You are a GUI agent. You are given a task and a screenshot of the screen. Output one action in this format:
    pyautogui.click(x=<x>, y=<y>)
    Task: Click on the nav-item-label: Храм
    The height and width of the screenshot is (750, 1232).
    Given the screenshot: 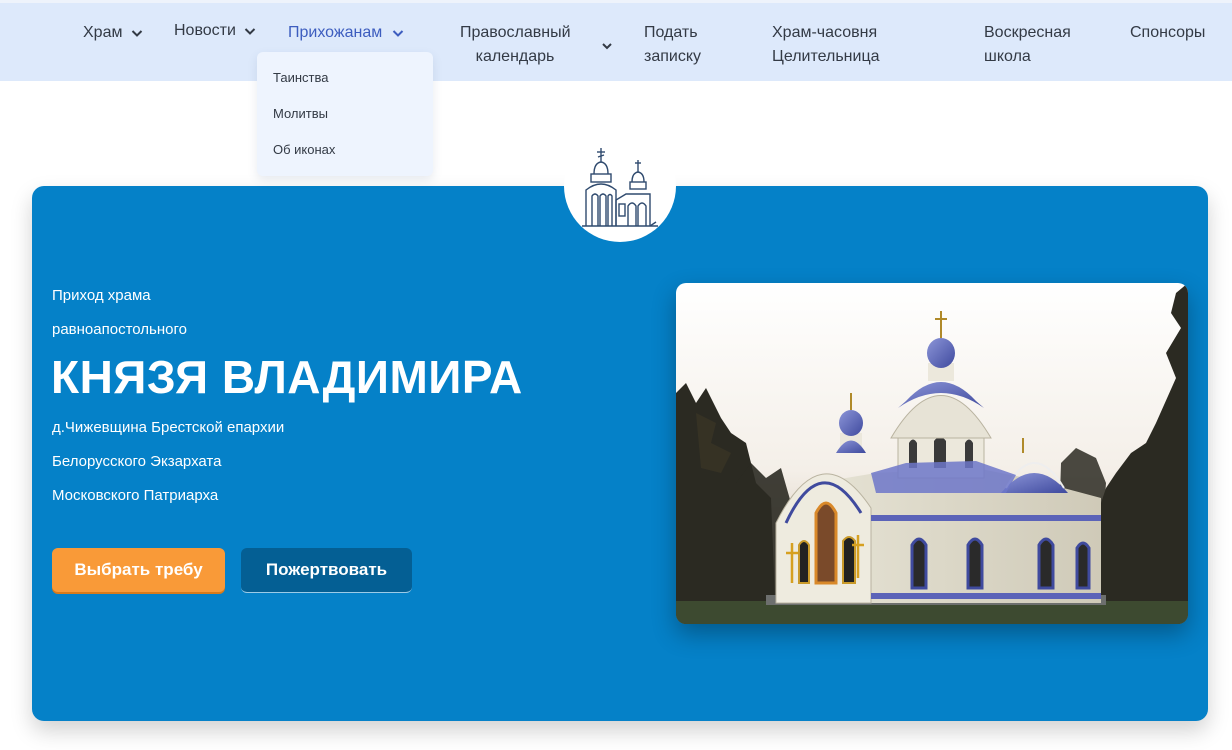 What is the action you would take?
    pyautogui.click(x=103, y=32)
    